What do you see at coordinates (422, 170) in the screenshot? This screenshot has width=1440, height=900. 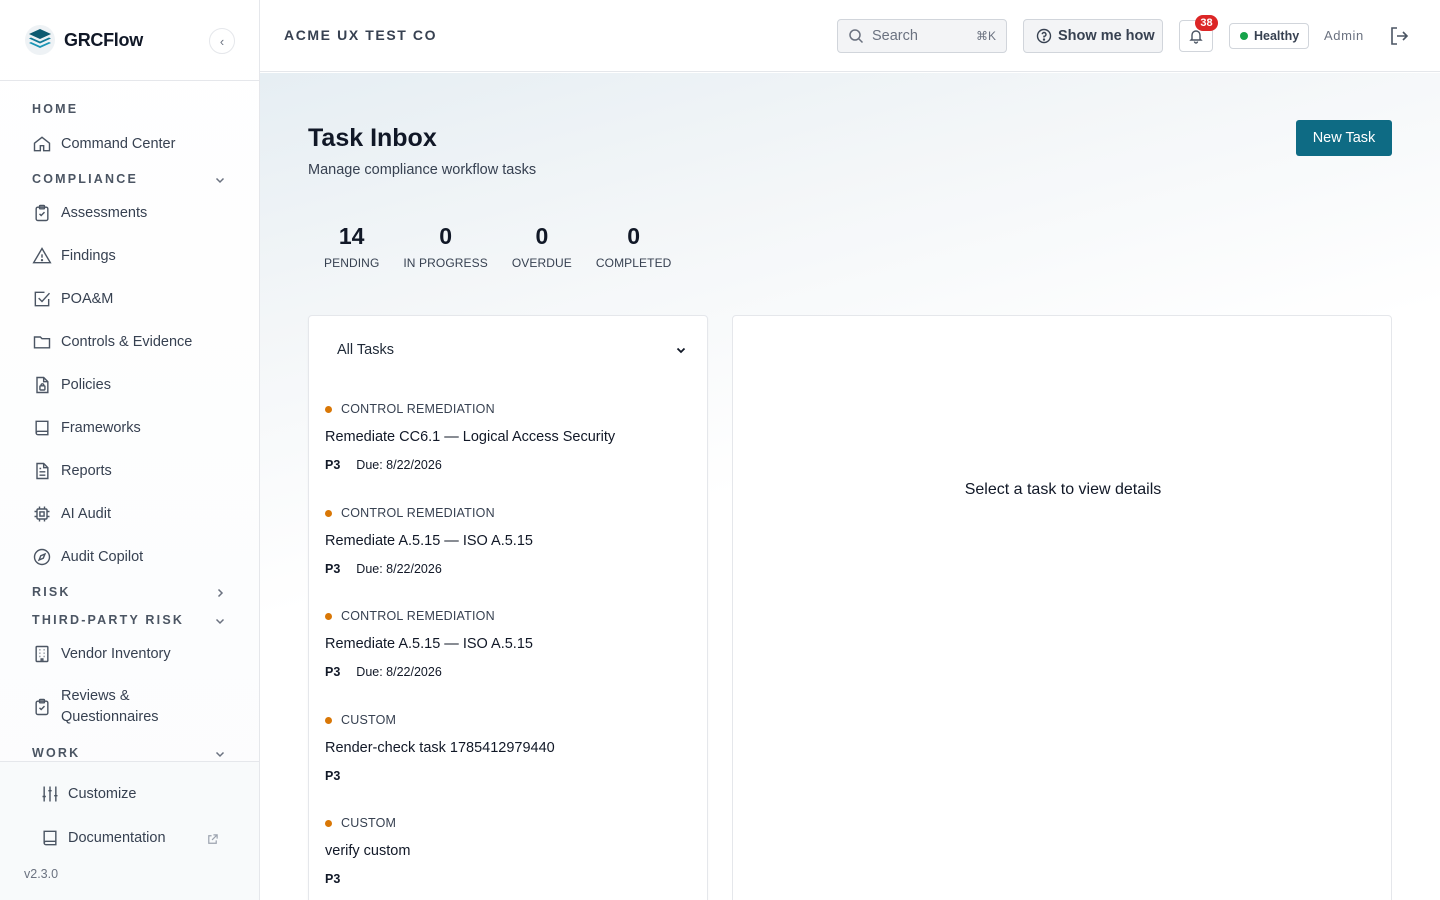 I see `page-subtitle: Manage compliance workflow tasks` at bounding box center [422, 170].